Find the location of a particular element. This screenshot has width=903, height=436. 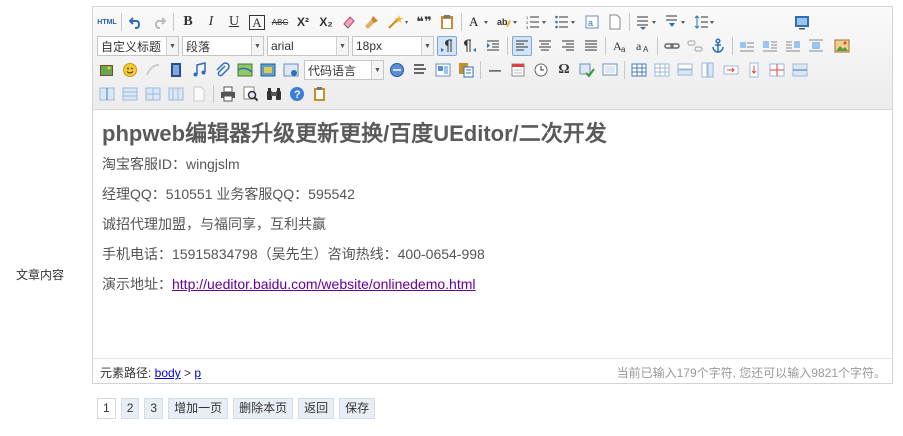

help-button: ? is located at coordinates (297, 94).